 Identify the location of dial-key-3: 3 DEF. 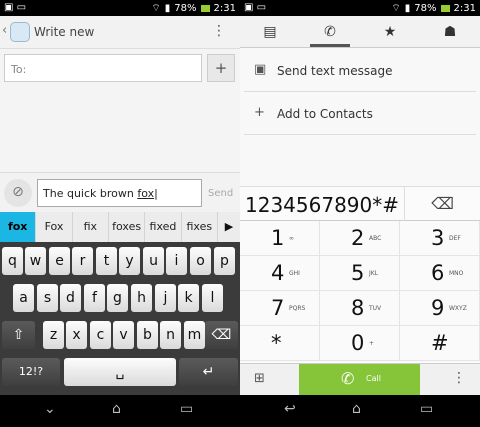
(440, 238).